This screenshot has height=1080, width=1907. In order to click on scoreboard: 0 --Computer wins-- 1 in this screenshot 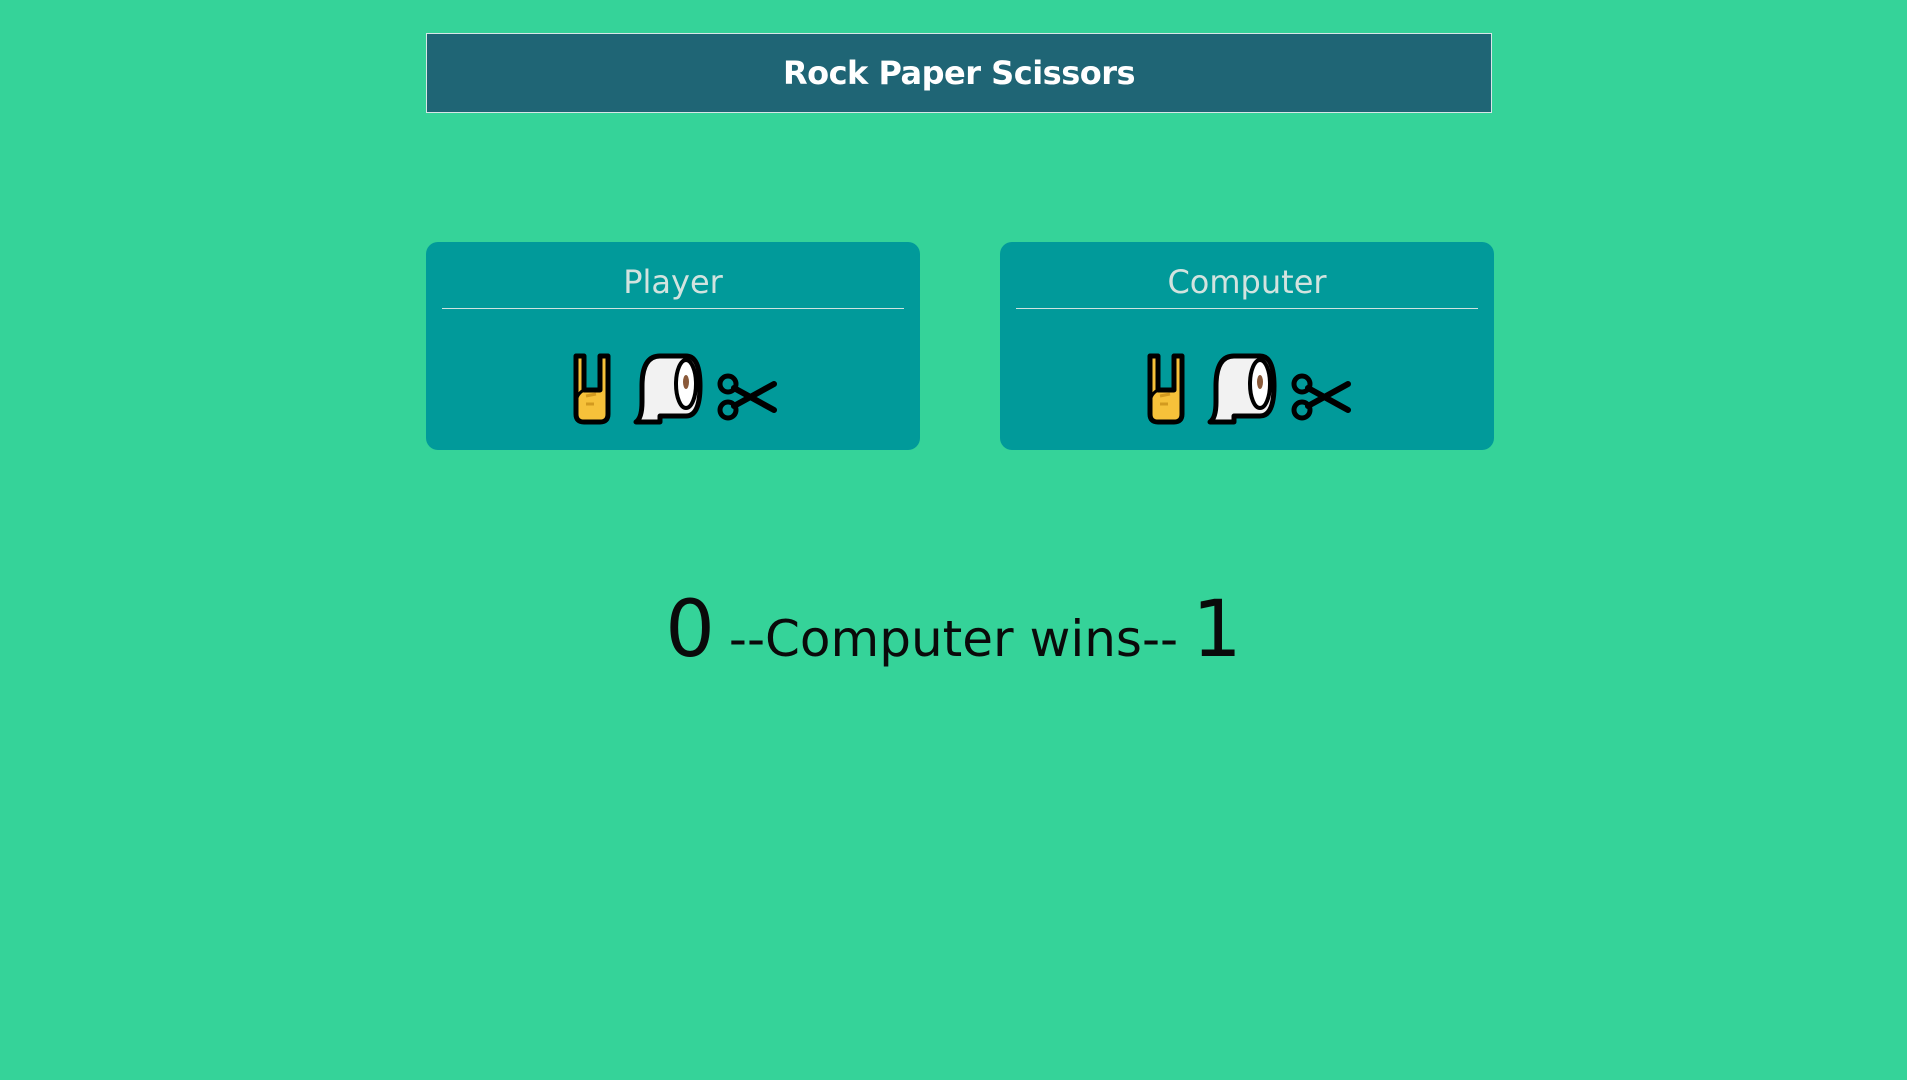, I will do `click(953, 635)`.